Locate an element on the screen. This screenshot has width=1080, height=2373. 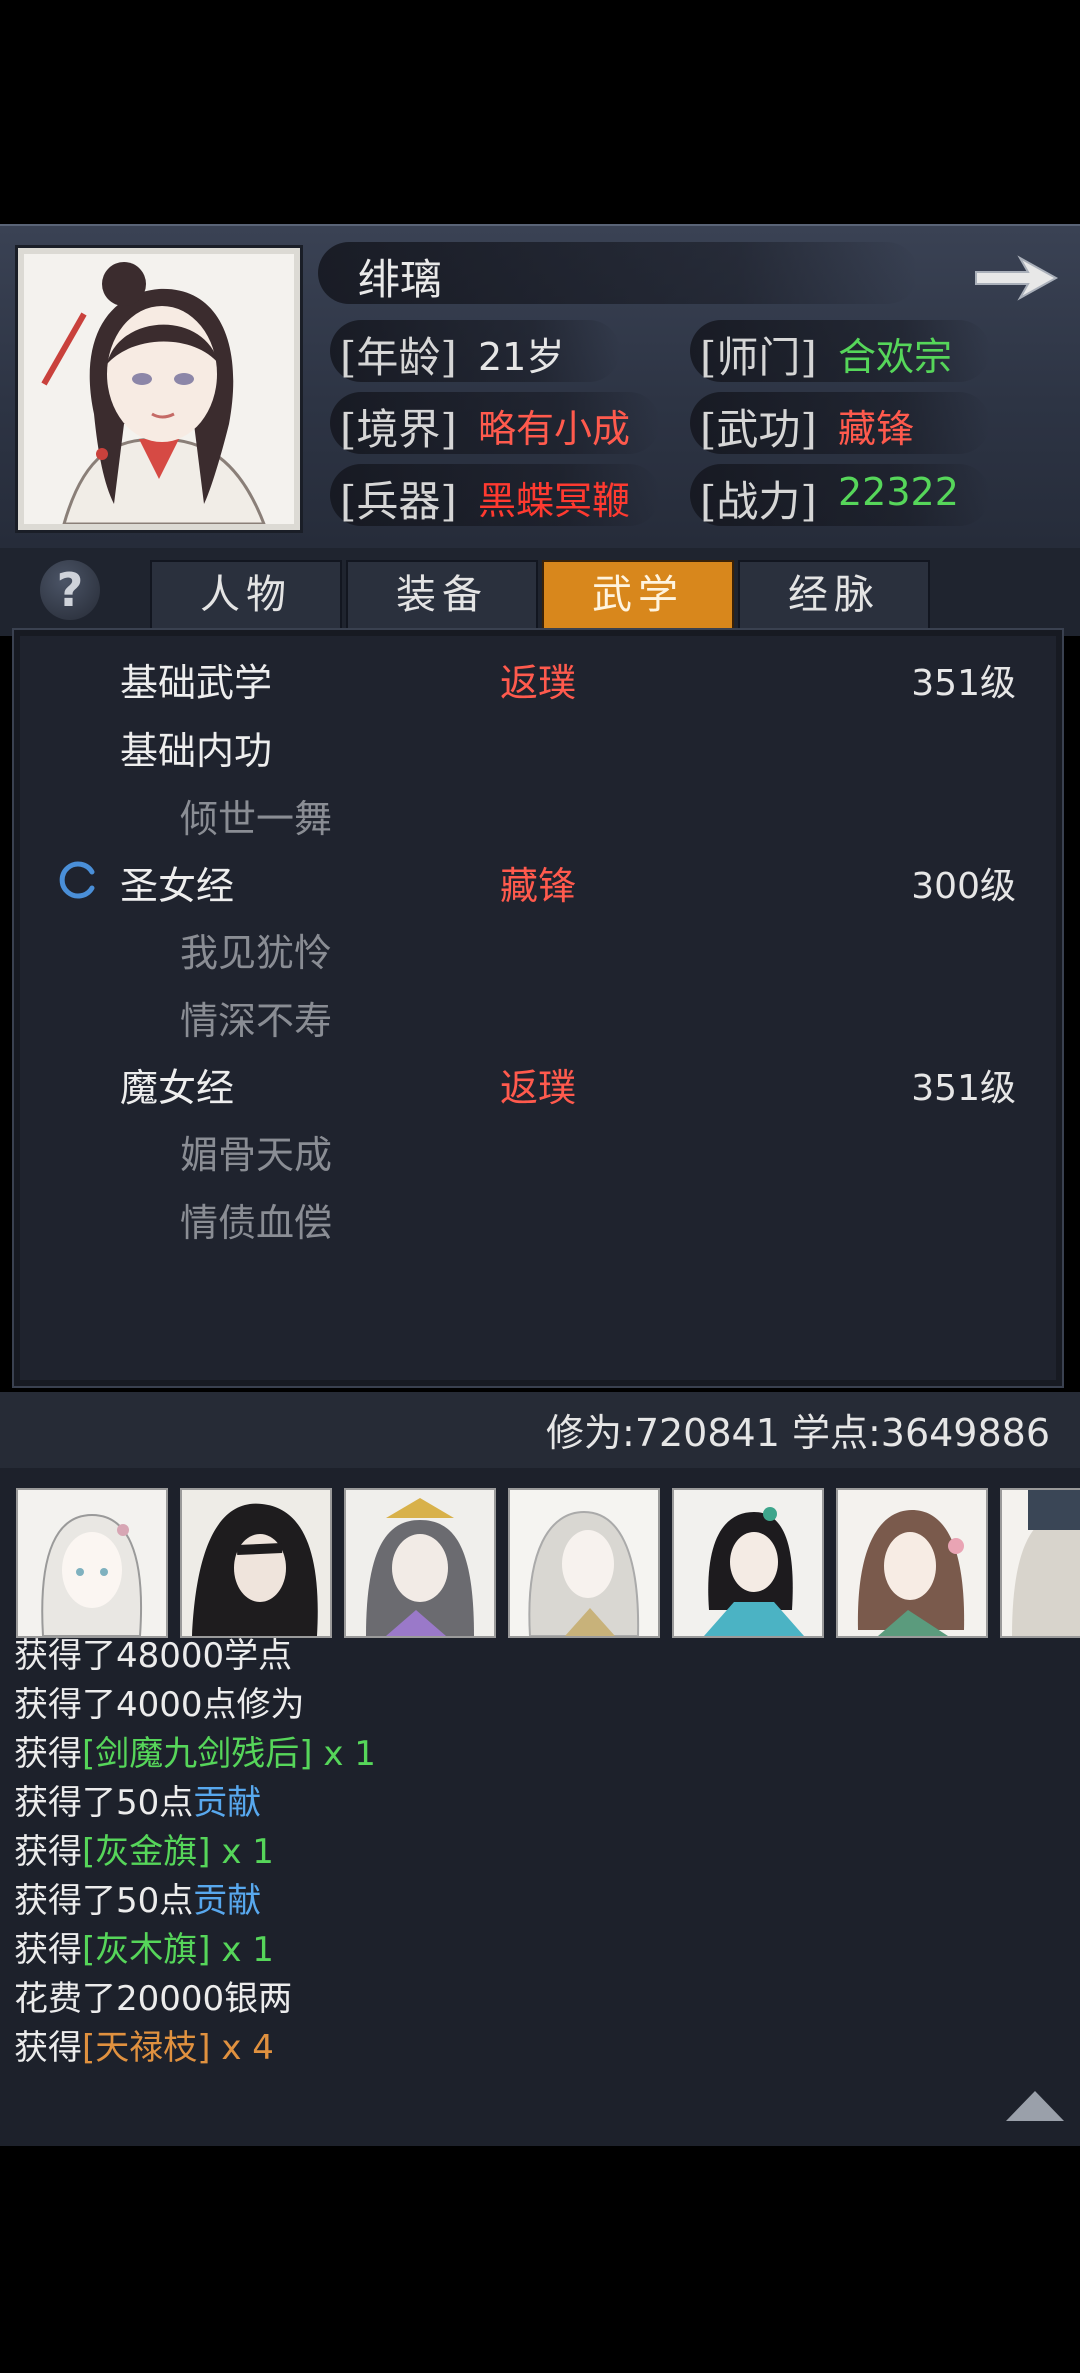
skill-sub: 我见犹怜 is located at coordinates (256, 949).